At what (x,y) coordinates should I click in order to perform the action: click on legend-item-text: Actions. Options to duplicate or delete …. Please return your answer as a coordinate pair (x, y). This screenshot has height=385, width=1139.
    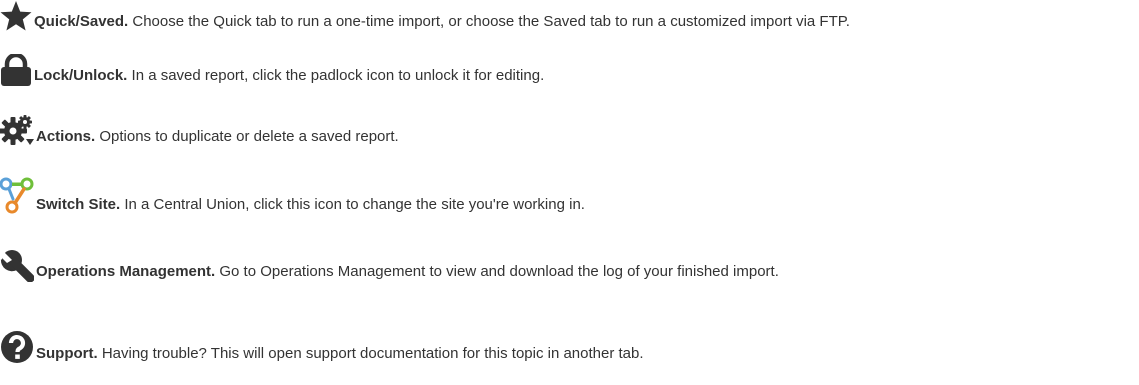
    Looking at the image, I should click on (217, 137).